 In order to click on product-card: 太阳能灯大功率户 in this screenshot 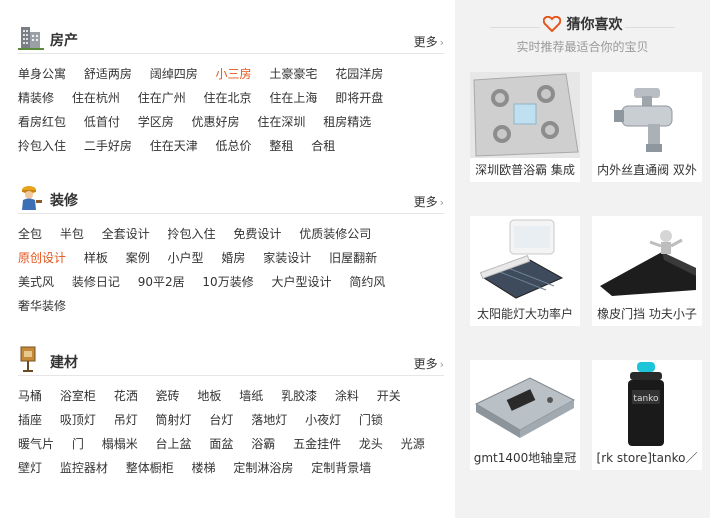, I will do `click(525, 271)`.